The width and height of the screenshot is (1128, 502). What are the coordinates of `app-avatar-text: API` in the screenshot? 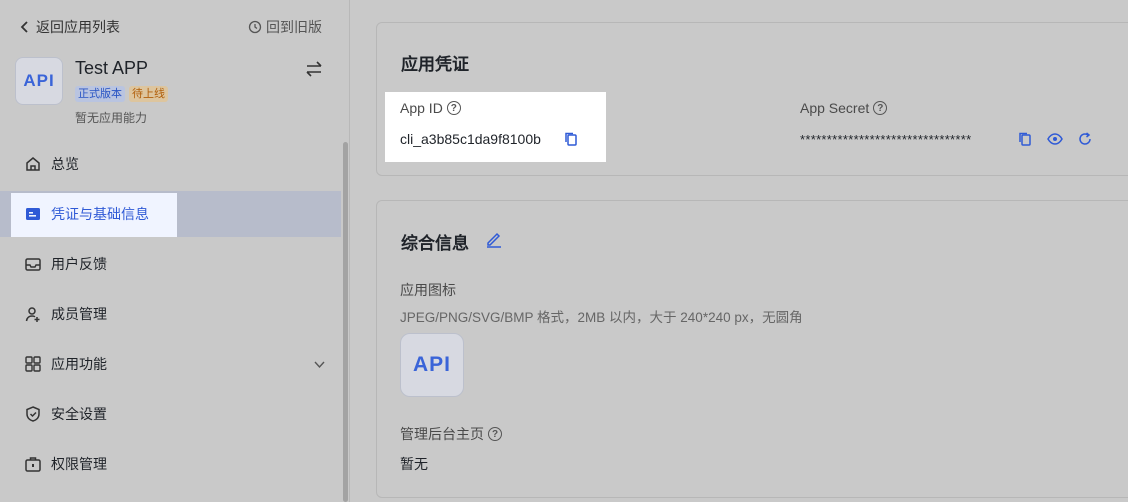 It's located at (39, 80).